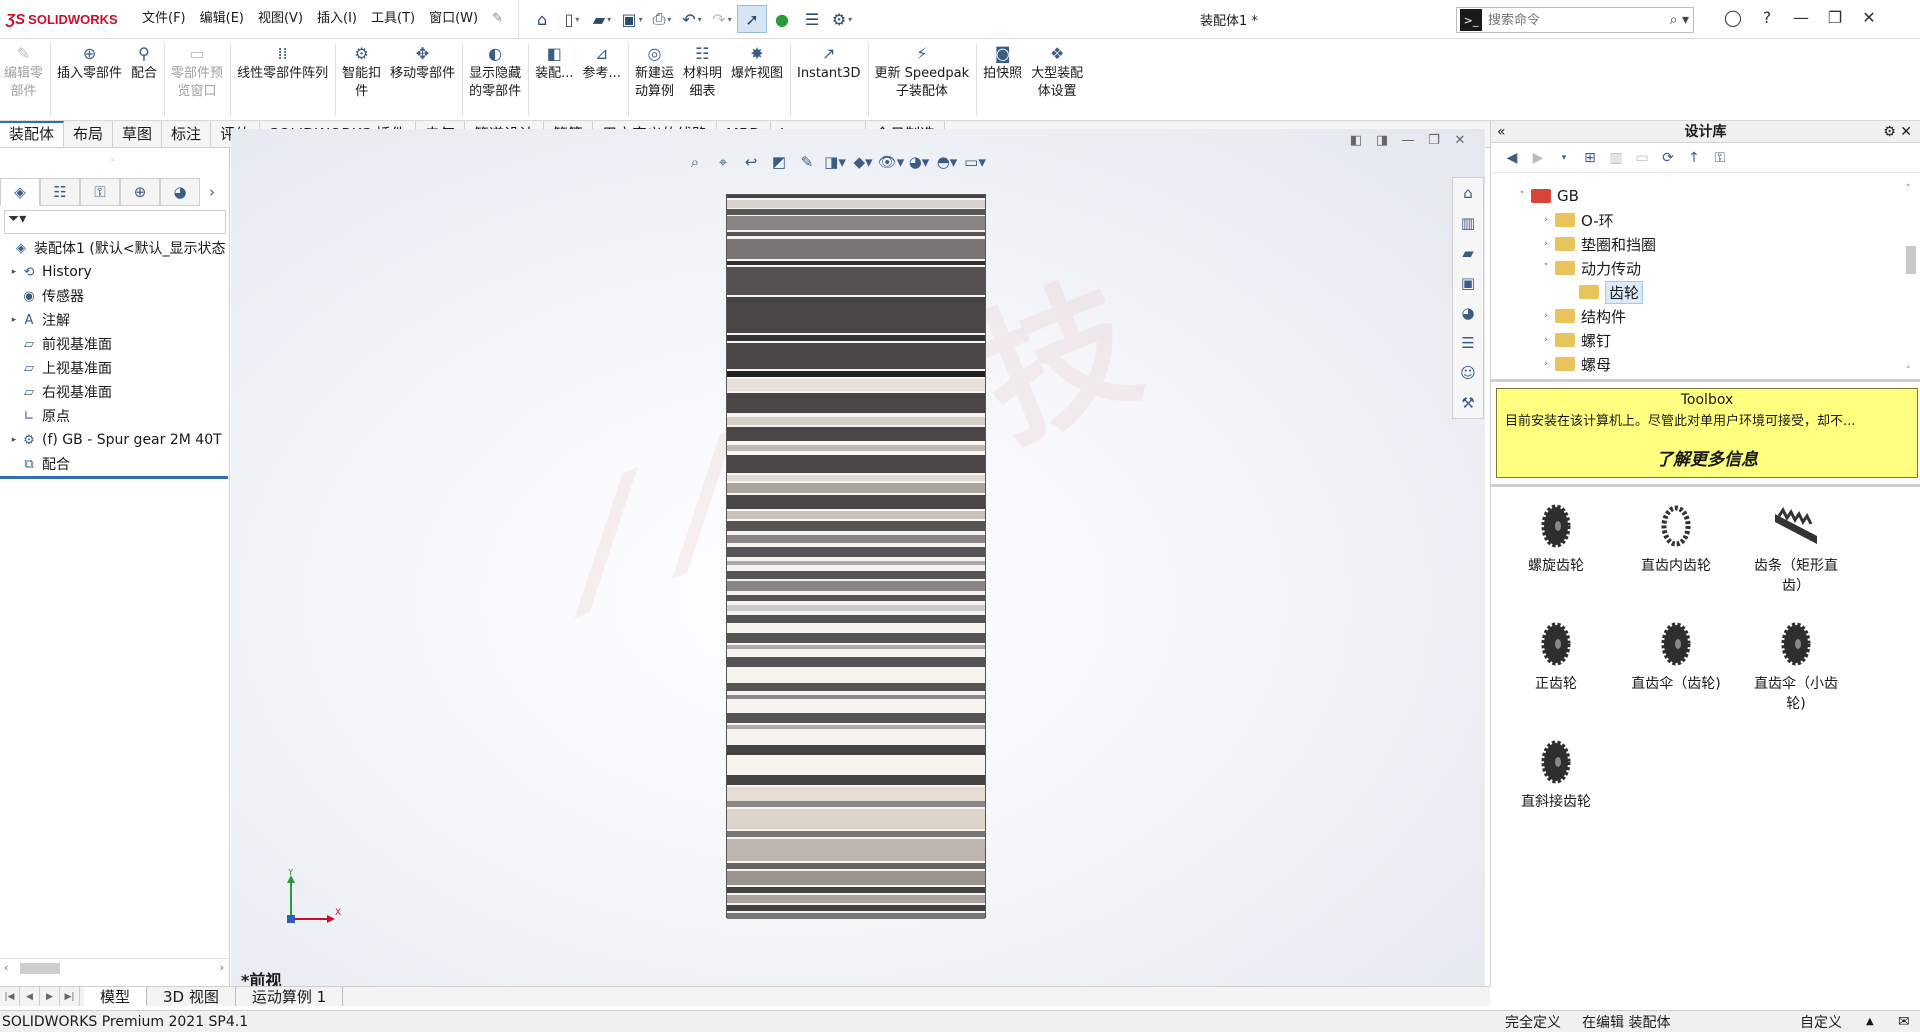 The width and height of the screenshot is (1920, 1032). What do you see at coordinates (1911, 260) in the screenshot?
I see `library-scroll-thumb` at bounding box center [1911, 260].